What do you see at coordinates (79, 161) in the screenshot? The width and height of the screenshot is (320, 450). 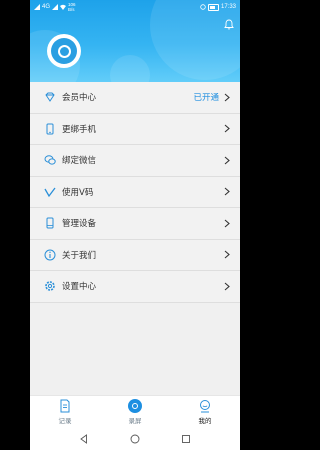 I see `menu-item-label: 绑定微信` at bounding box center [79, 161].